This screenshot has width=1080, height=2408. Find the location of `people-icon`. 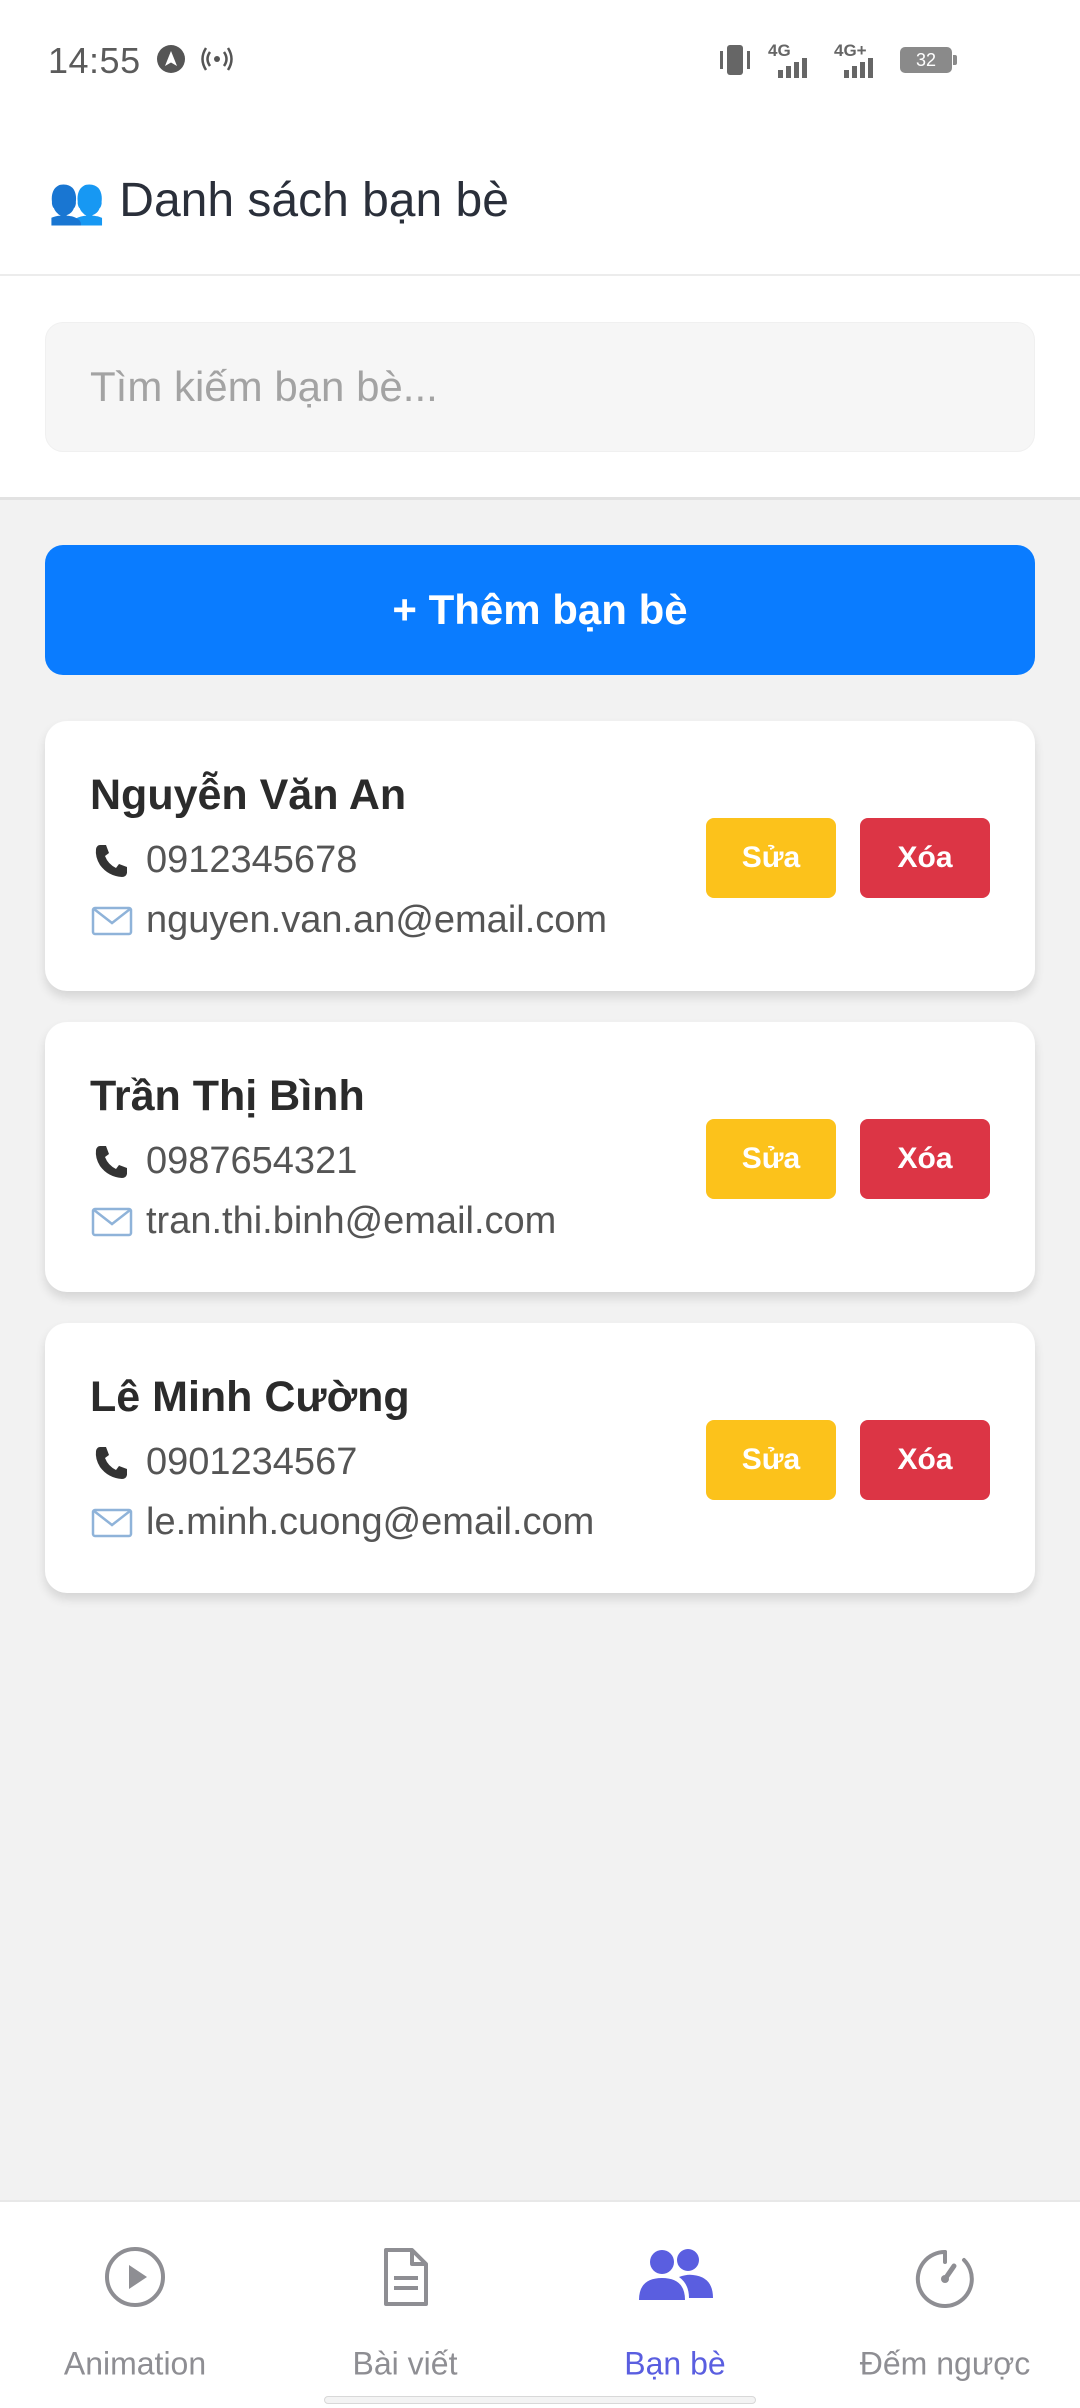

people-icon is located at coordinates (676, 2274).